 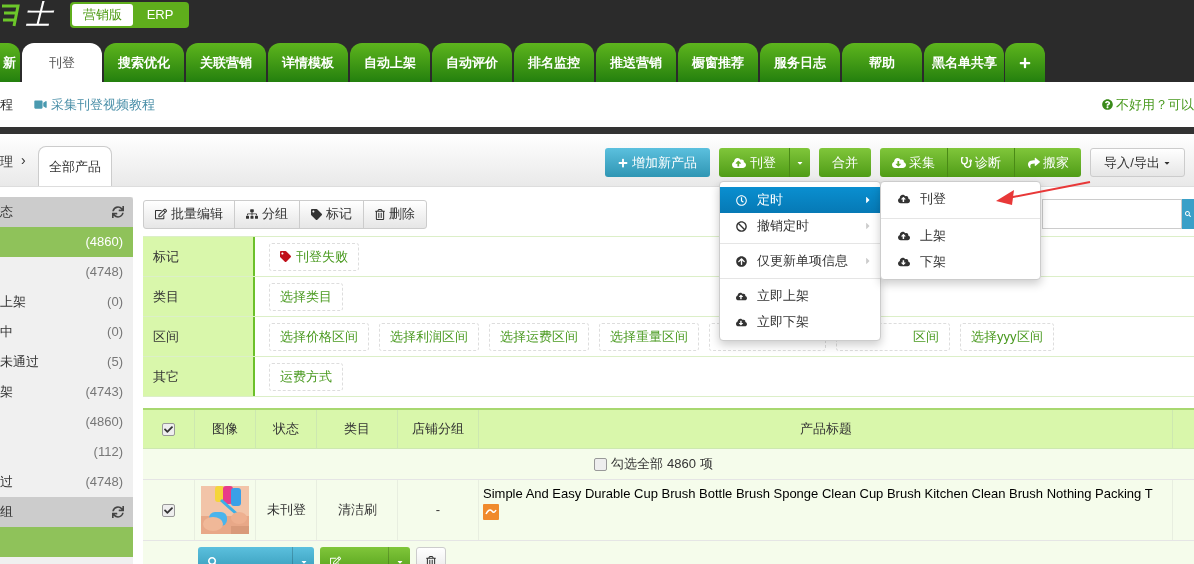 What do you see at coordinates (770, 200) in the screenshot?
I see `menu-item-label: 定时` at bounding box center [770, 200].